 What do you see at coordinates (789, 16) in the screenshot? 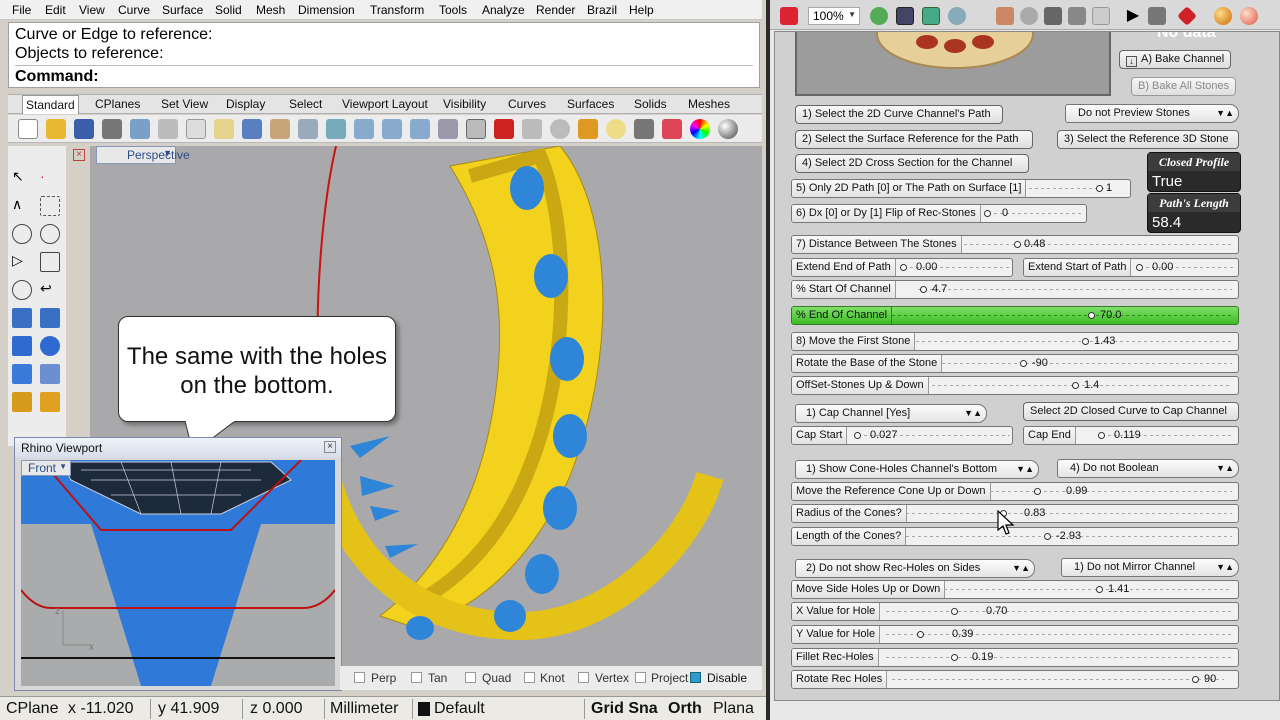
I see `gh-brush-icon` at bounding box center [789, 16].